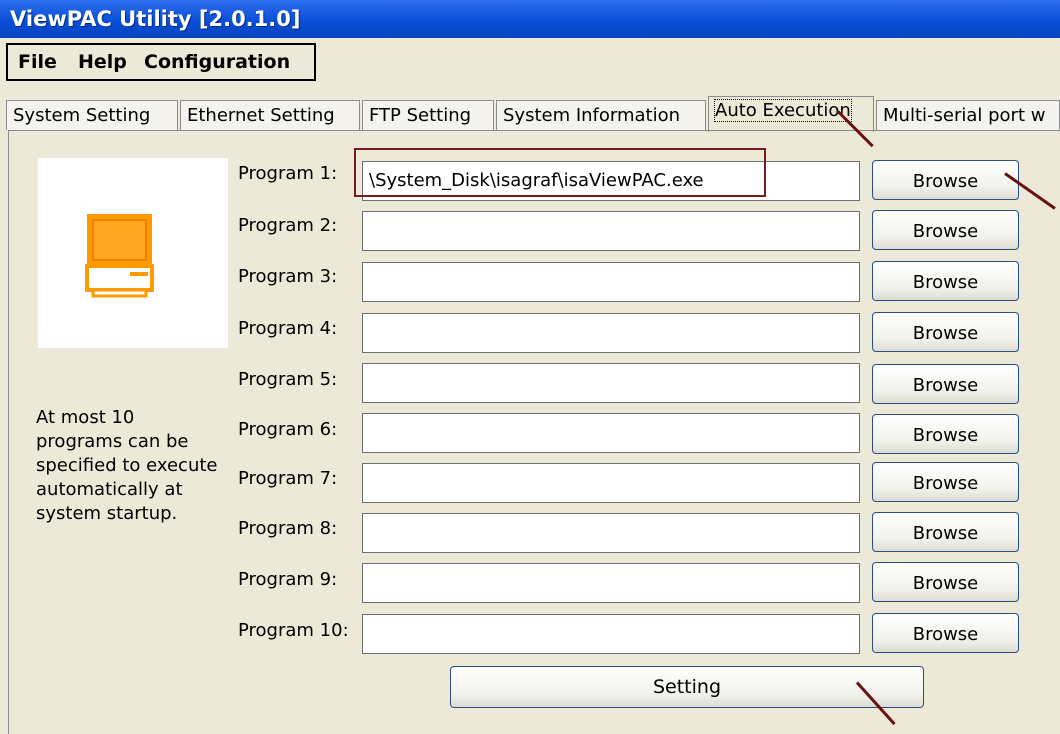 This screenshot has height=734, width=1060. Describe the element at coordinates (945, 180) in the screenshot. I see `browse-button-1: Browse` at that location.